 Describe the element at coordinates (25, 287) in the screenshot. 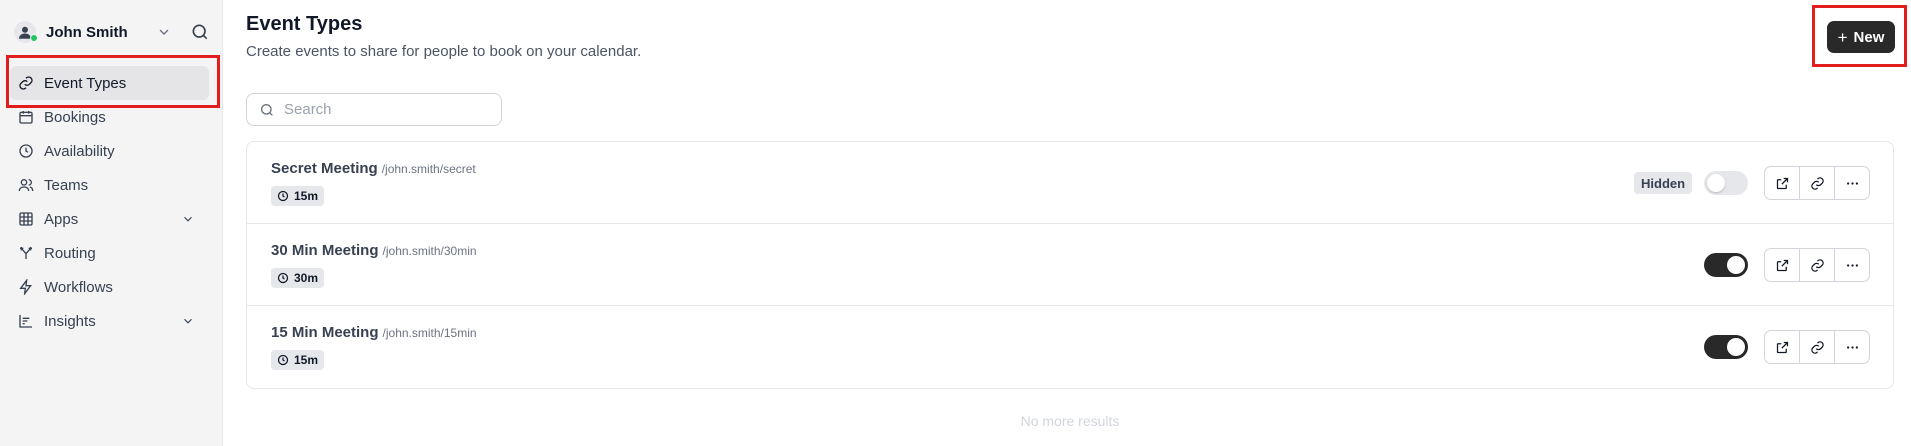

I see `zap-icon` at that location.